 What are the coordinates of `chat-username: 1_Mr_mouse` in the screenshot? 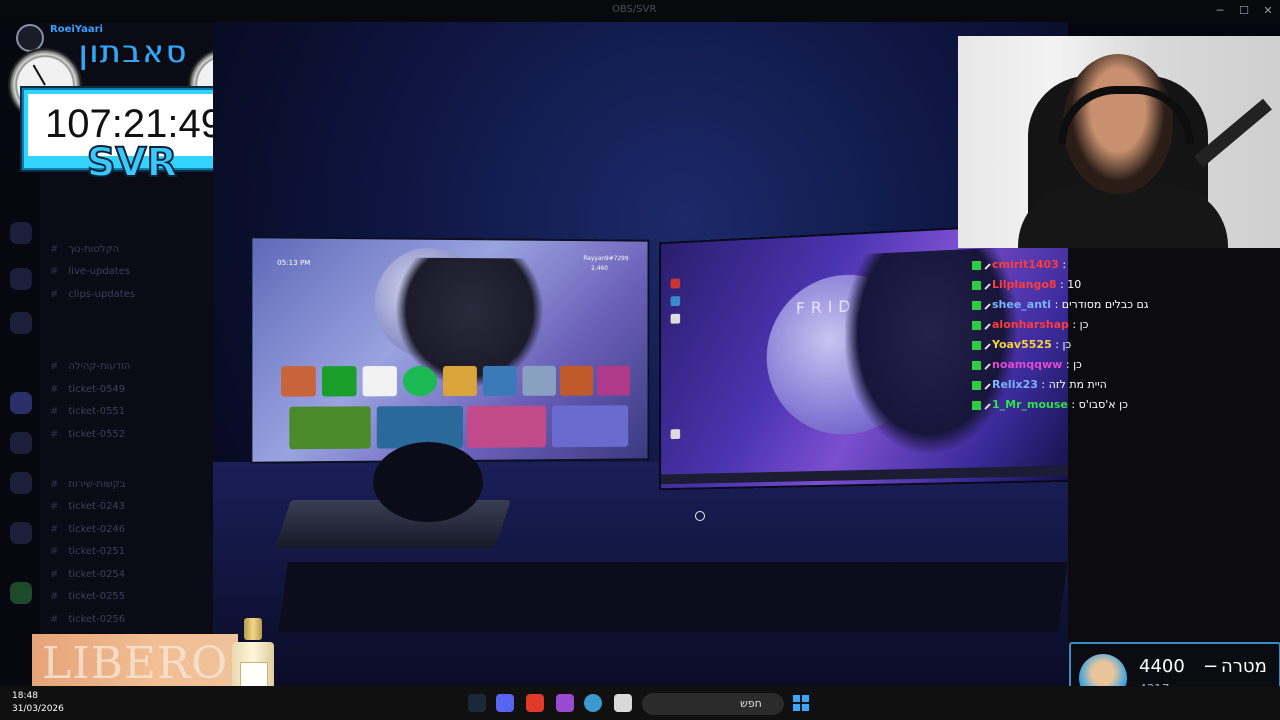 It's located at (1030, 404).